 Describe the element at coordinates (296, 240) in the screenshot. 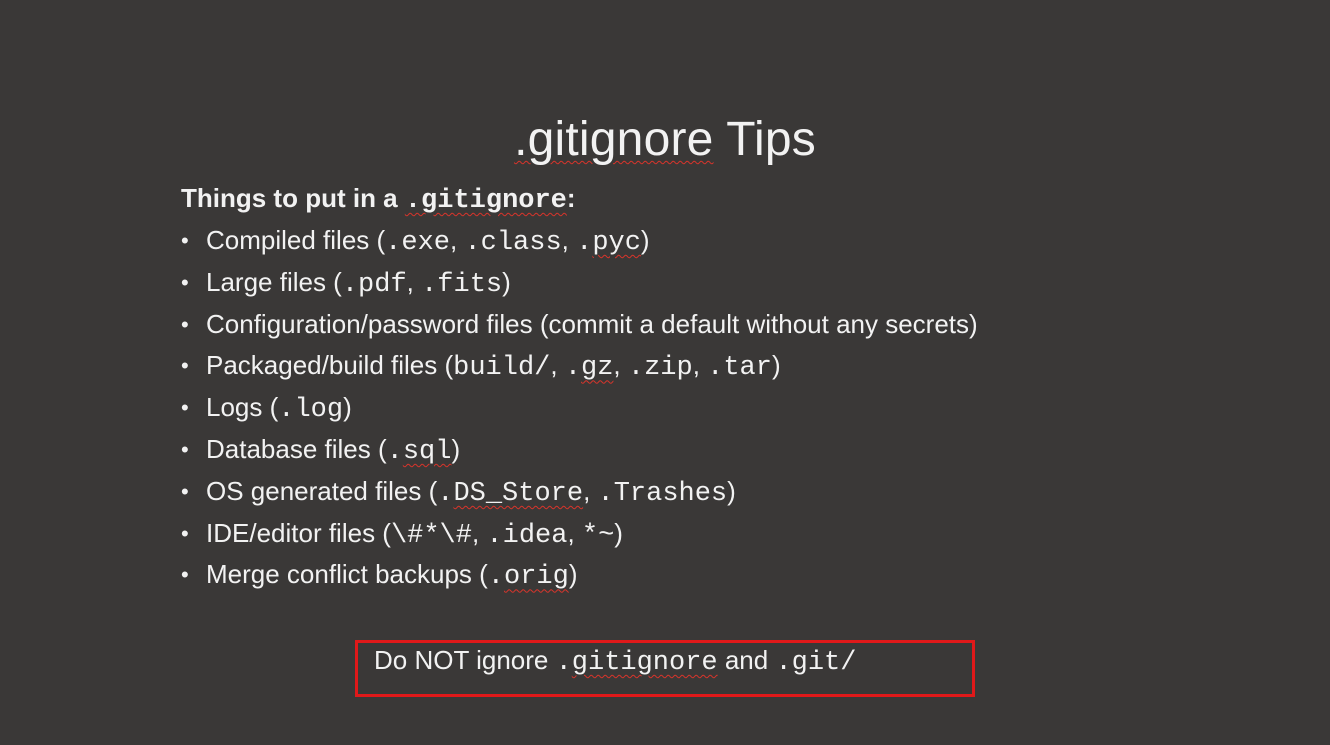

I see `item-text: Compiled files (` at that location.